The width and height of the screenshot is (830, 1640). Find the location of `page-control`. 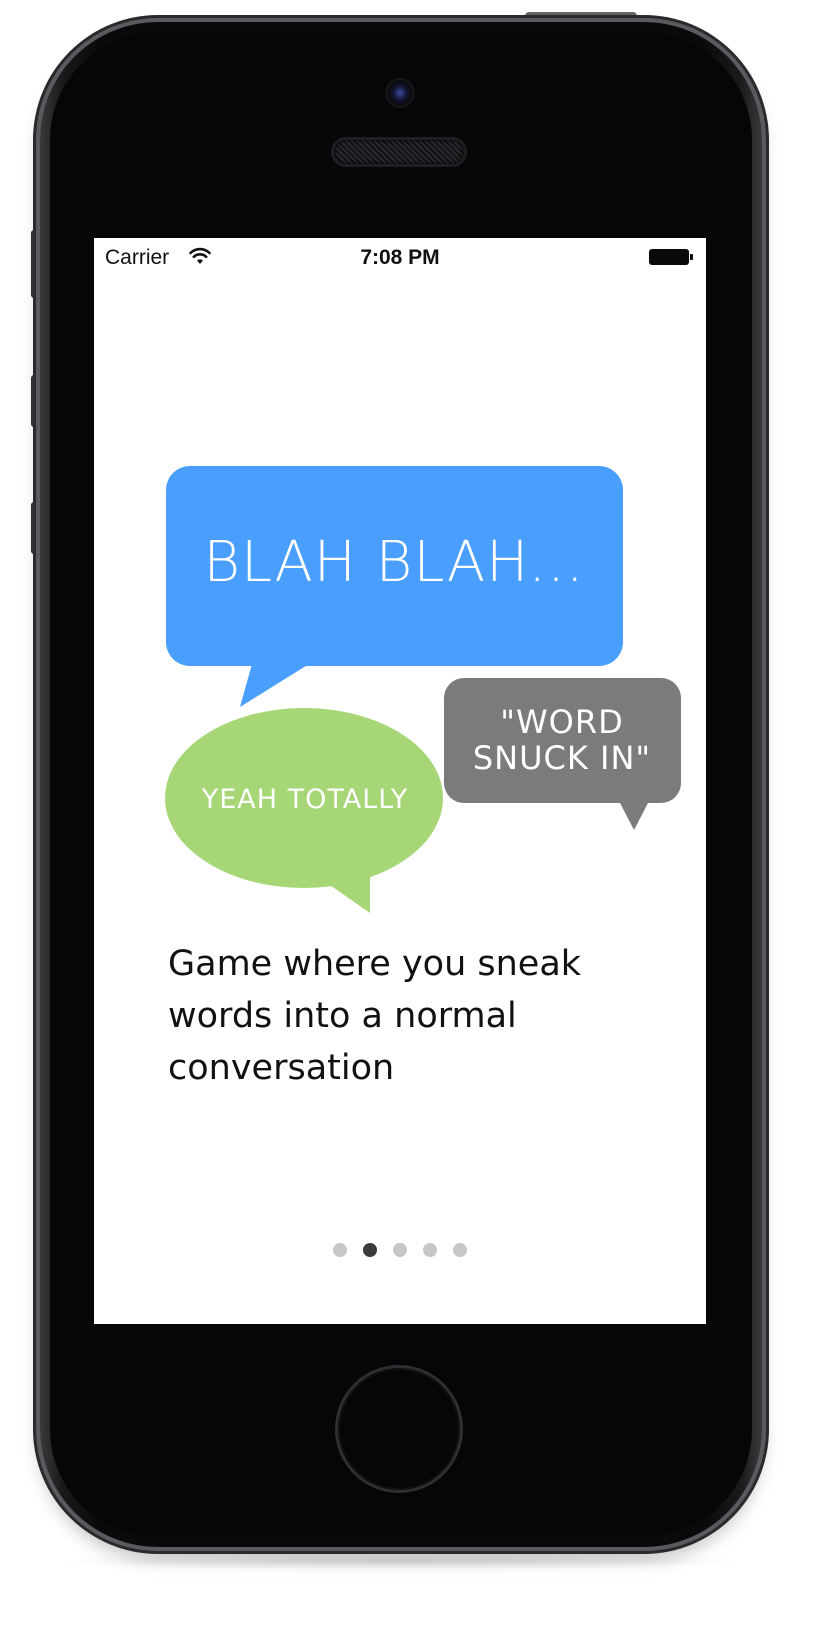

page-control is located at coordinates (400, 1250).